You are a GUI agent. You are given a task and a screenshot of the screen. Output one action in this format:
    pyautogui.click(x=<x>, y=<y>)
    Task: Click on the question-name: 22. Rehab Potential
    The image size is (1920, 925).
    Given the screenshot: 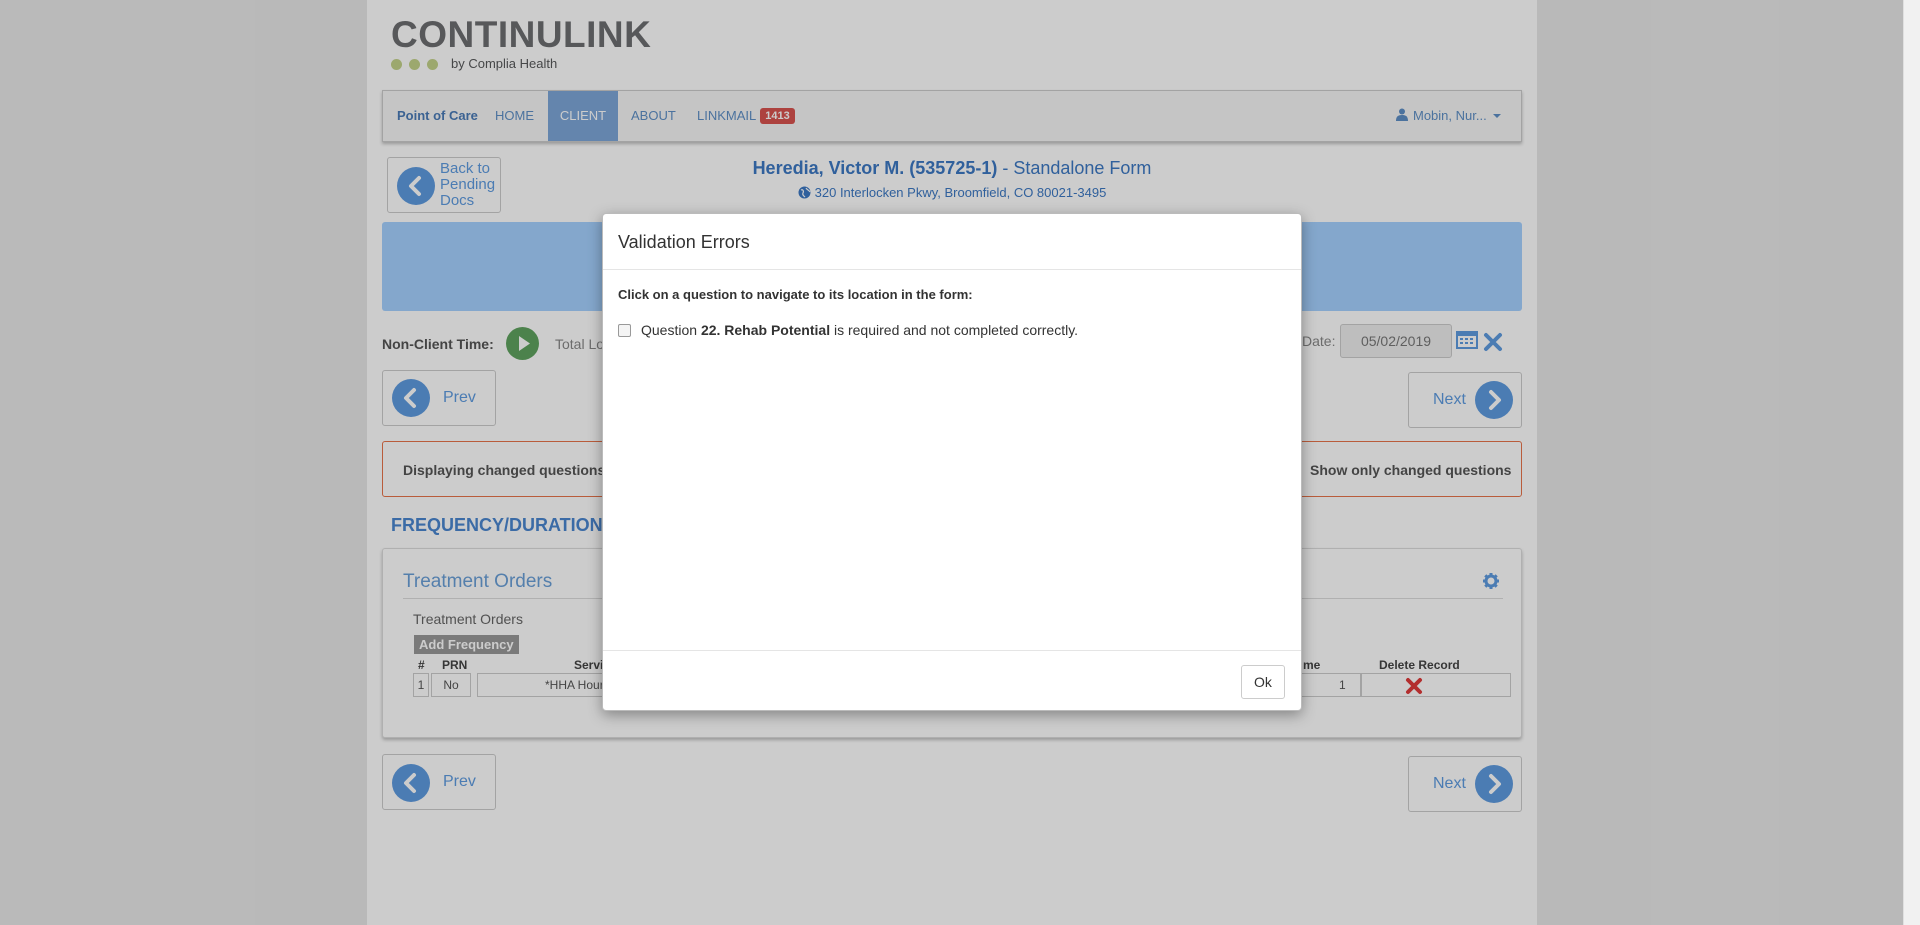 What is the action you would take?
    pyautogui.click(x=765, y=330)
    